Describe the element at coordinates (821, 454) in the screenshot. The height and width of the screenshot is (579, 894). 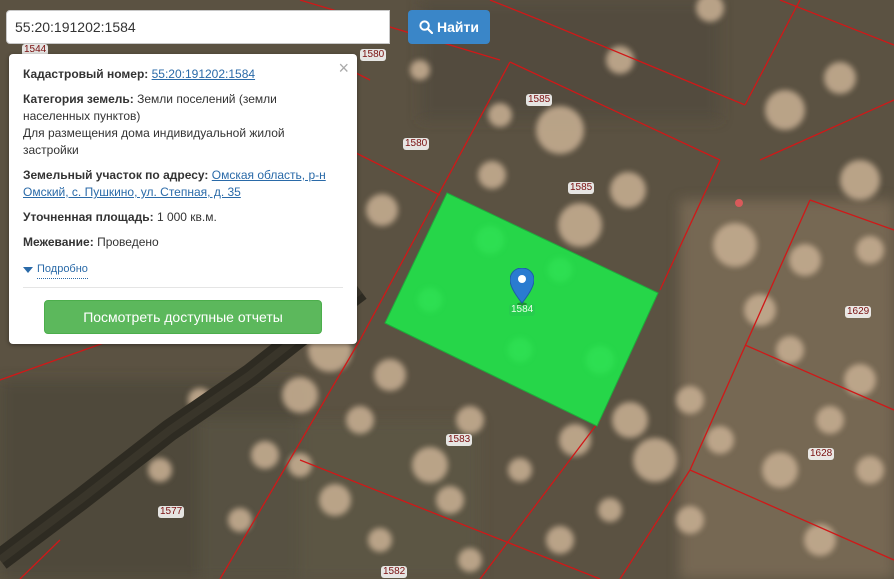
I see `parcel-label-1628: 1628` at that location.